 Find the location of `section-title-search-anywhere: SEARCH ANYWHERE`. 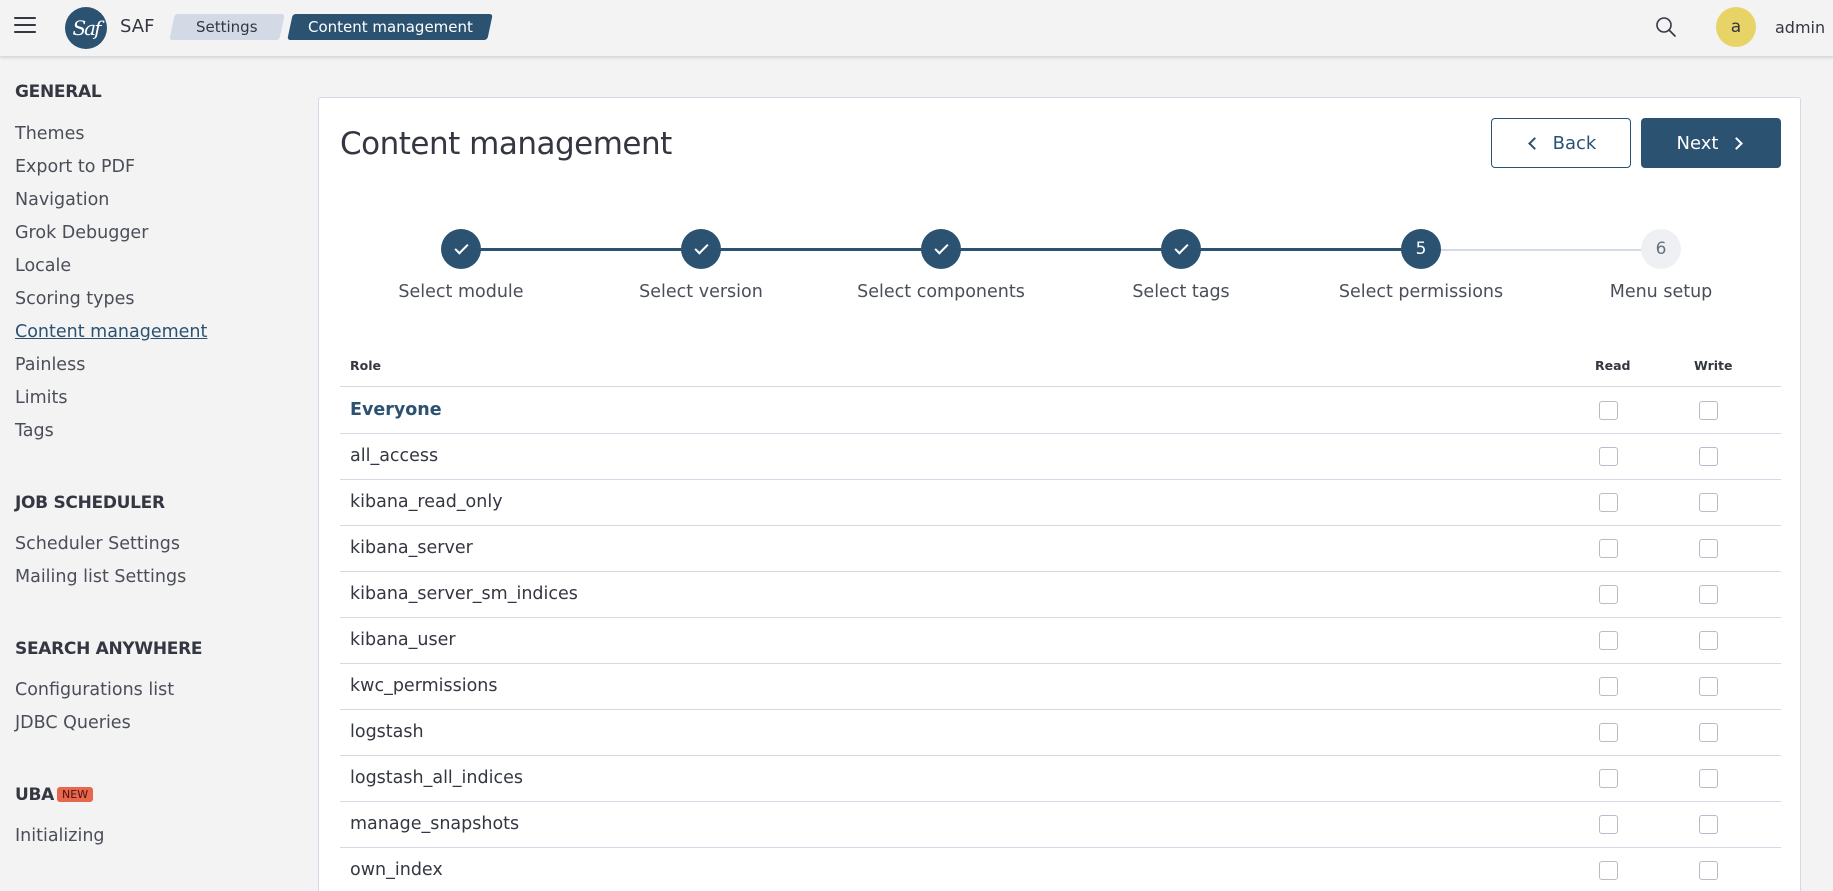

section-title-search-anywhere: SEARCH ANYWHERE is located at coordinates (109, 649).